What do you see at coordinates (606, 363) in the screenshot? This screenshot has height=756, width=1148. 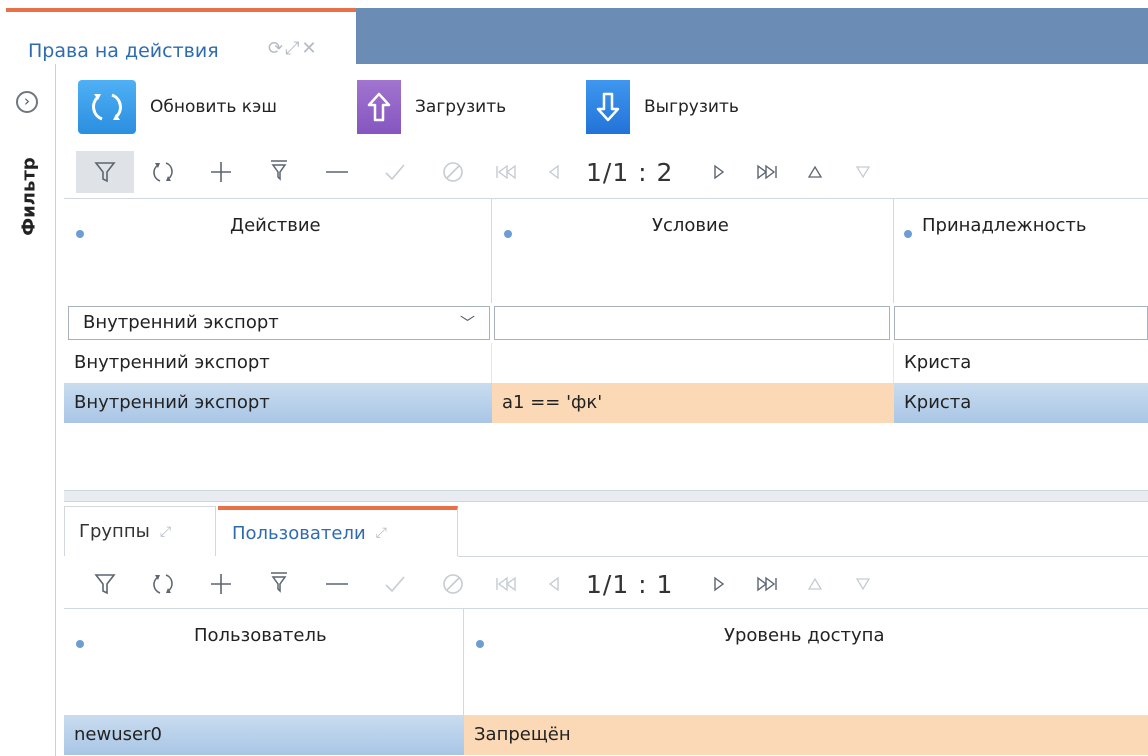 I see `table-row: Внутренний экспорт Криста` at bounding box center [606, 363].